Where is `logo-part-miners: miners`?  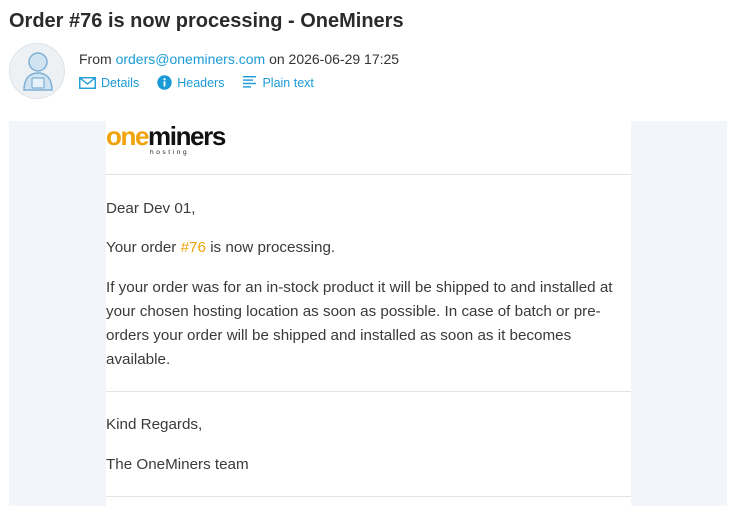
logo-part-miners: miners is located at coordinates (187, 136).